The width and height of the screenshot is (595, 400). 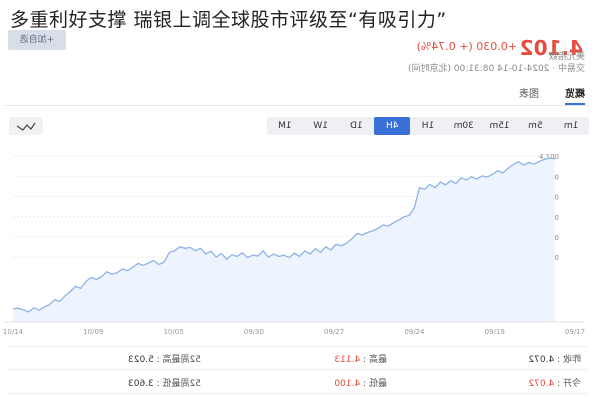 What do you see at coordinates (297, 346) in the screenshot?
I see `stats-divider-top` at bounding box center [297, 346].